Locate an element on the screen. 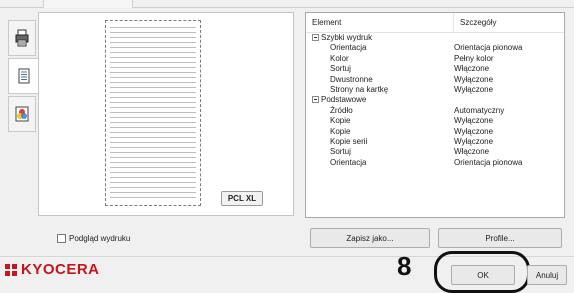 This screenshot has width=574, height=293. detail-value: Pełny kolor is located at coordinates (474, 58).